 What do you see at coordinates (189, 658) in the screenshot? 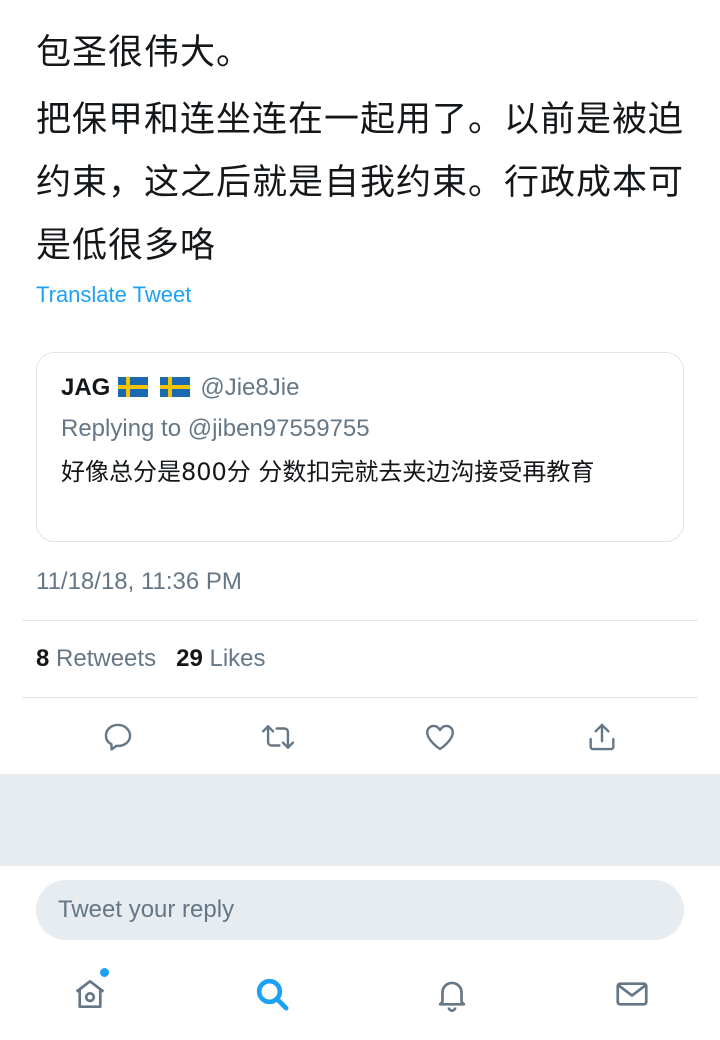
I see `likes-count: 29` at bounding box center [189, 658].